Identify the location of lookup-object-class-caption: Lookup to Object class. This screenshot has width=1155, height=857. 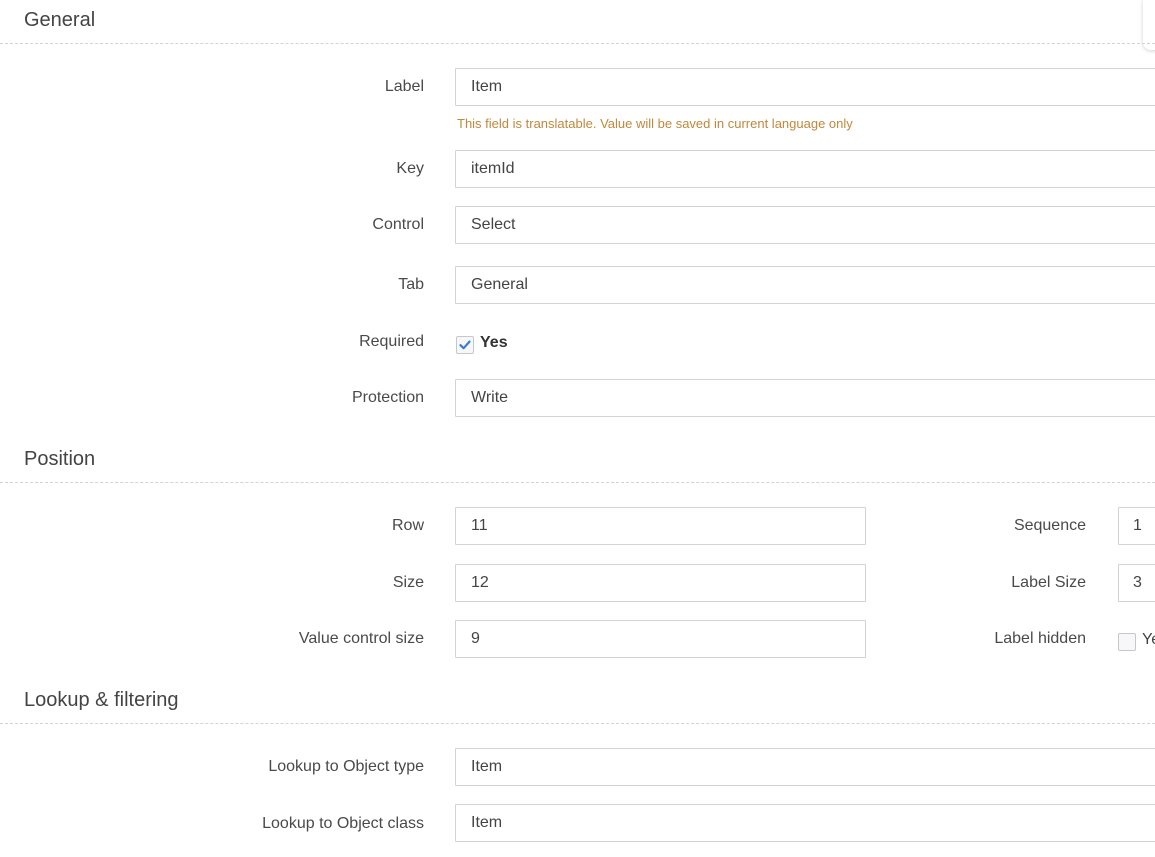
(343, 823).